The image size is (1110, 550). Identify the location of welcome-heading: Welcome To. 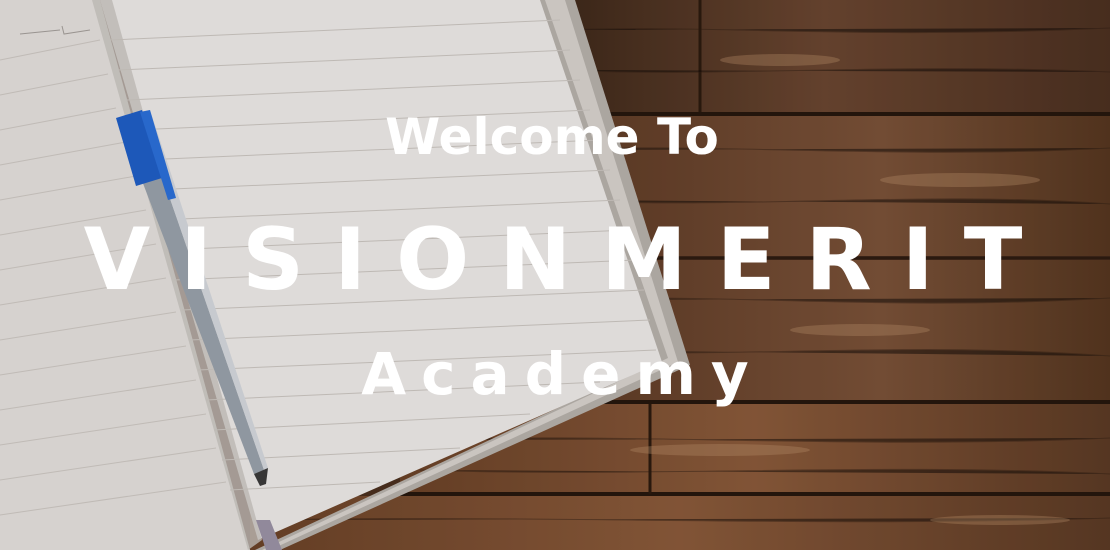
(552, 137).